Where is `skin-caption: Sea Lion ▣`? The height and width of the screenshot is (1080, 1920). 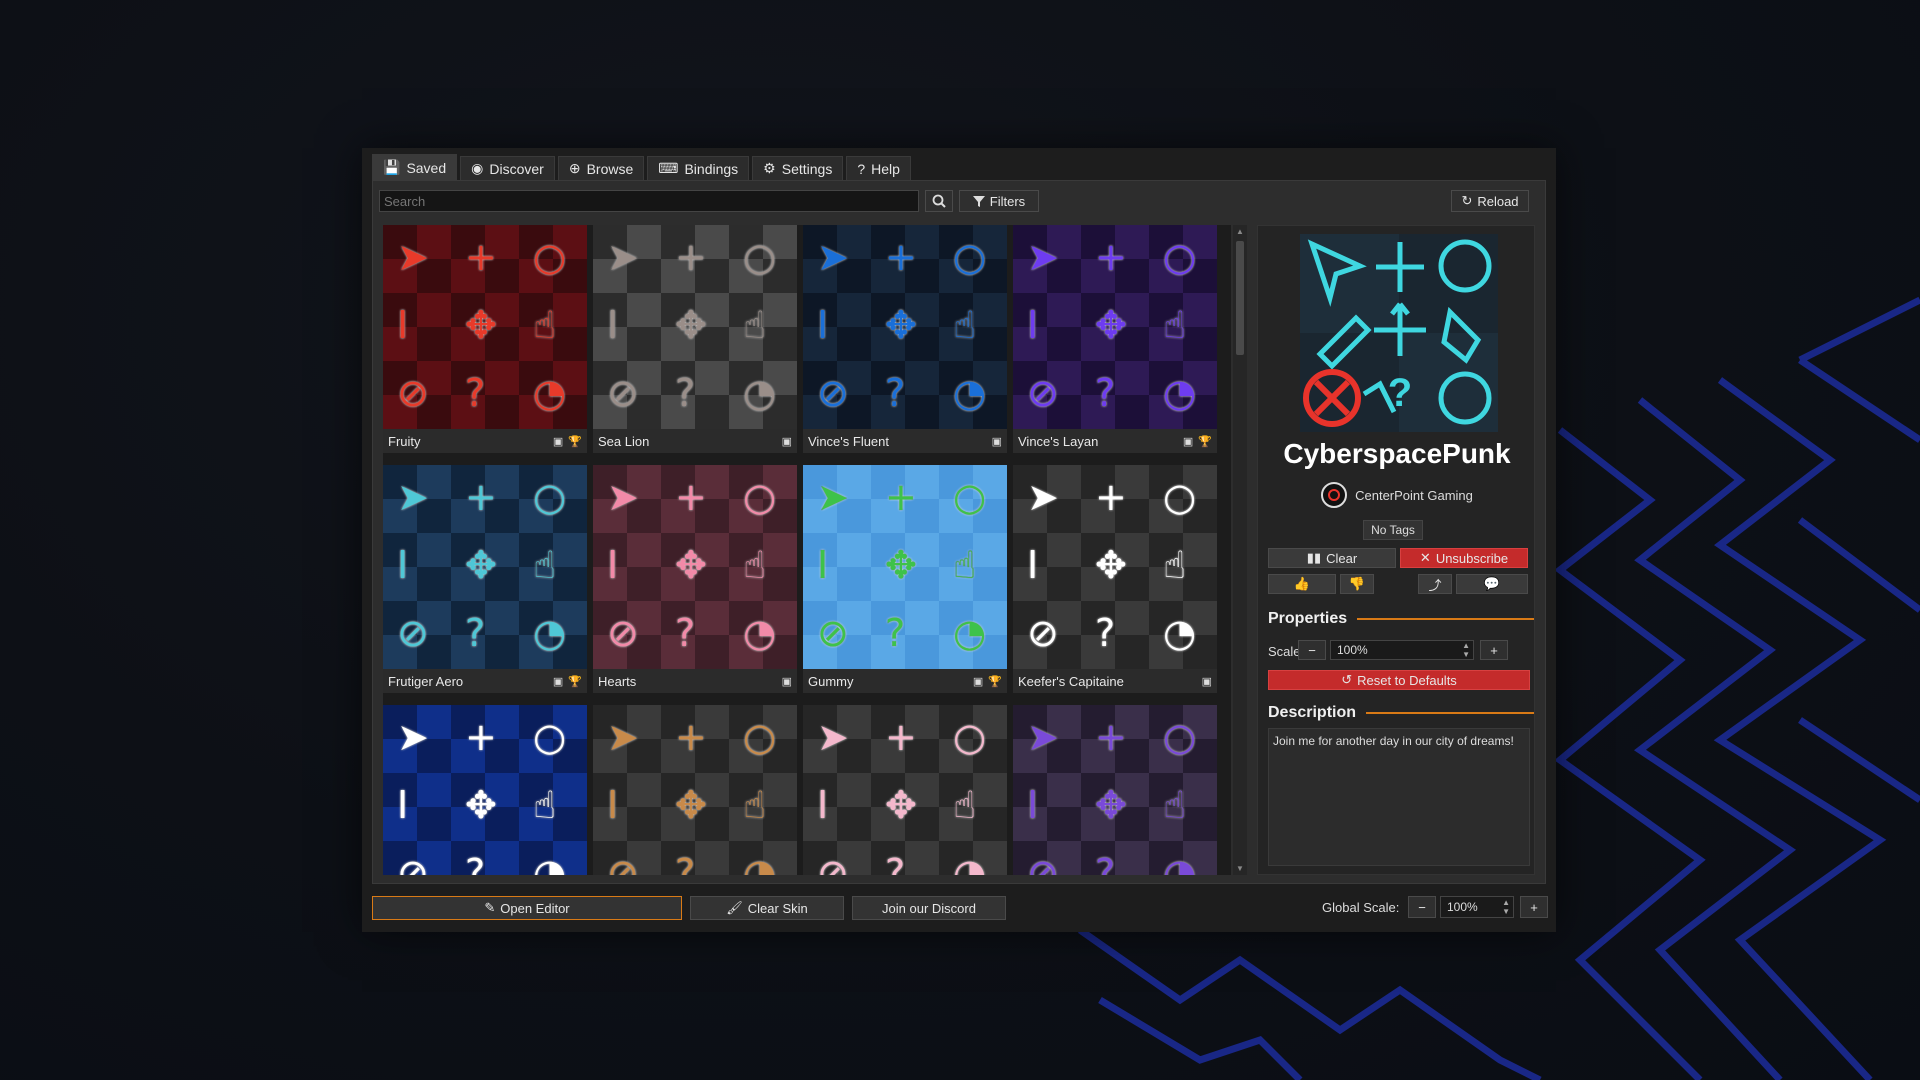
skin-caption: Sea Lion ▣ is located at coordinates (695, 441).